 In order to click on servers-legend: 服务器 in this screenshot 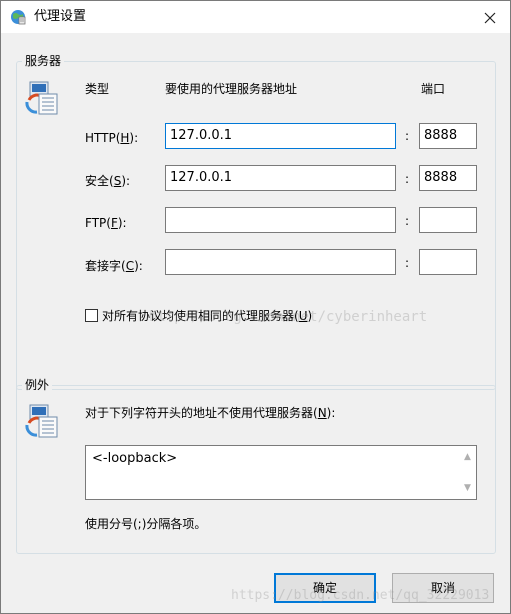, I will do `click(43, 61)`.